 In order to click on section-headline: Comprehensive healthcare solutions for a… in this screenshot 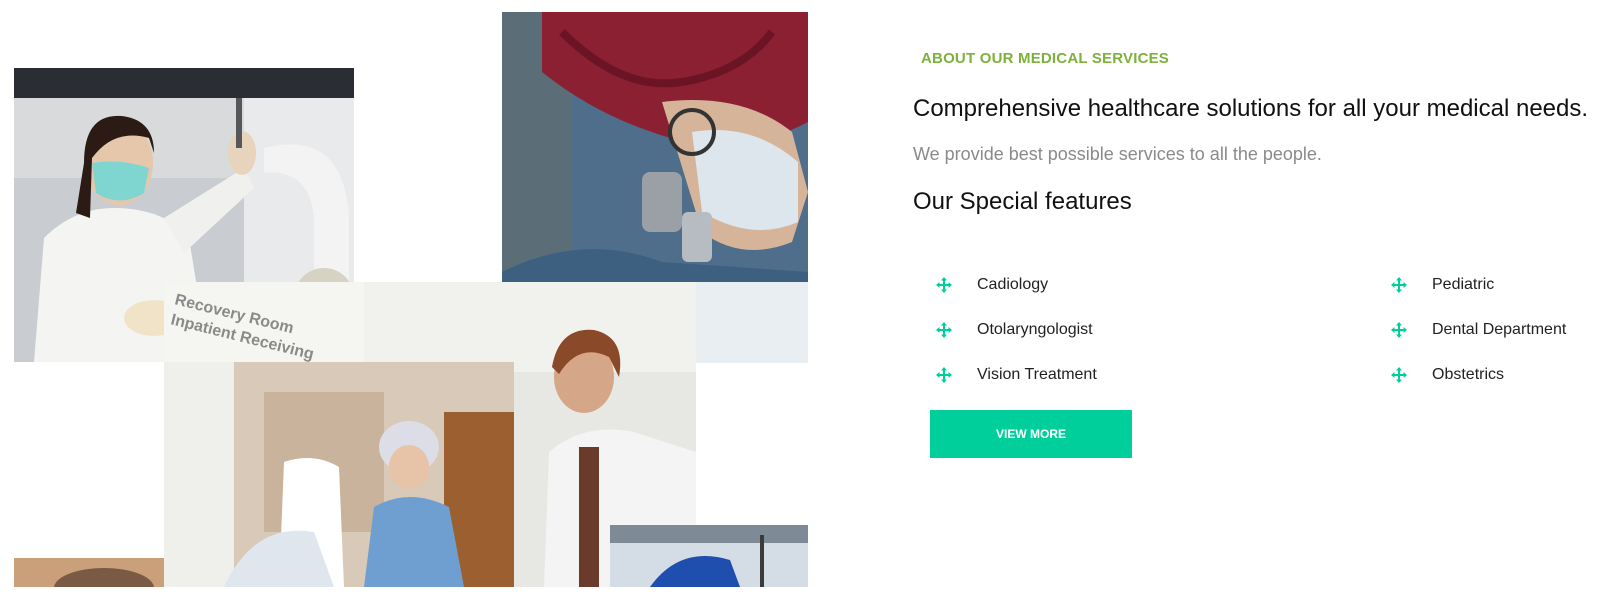, I will do `click(1251, 108)`.